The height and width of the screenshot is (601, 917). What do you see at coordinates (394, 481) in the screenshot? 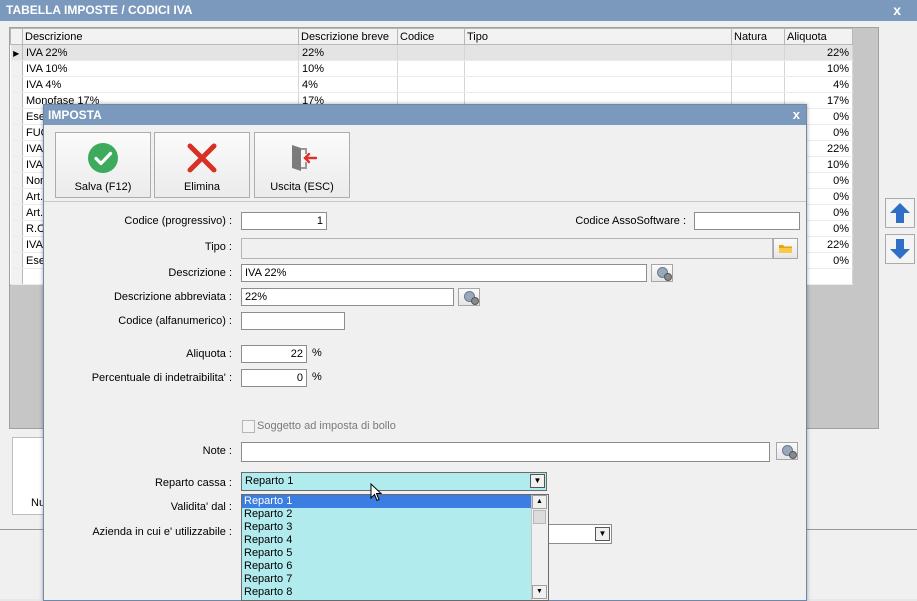
I see `reparto-select: Reparto 1` at bounding box center [394, 481].